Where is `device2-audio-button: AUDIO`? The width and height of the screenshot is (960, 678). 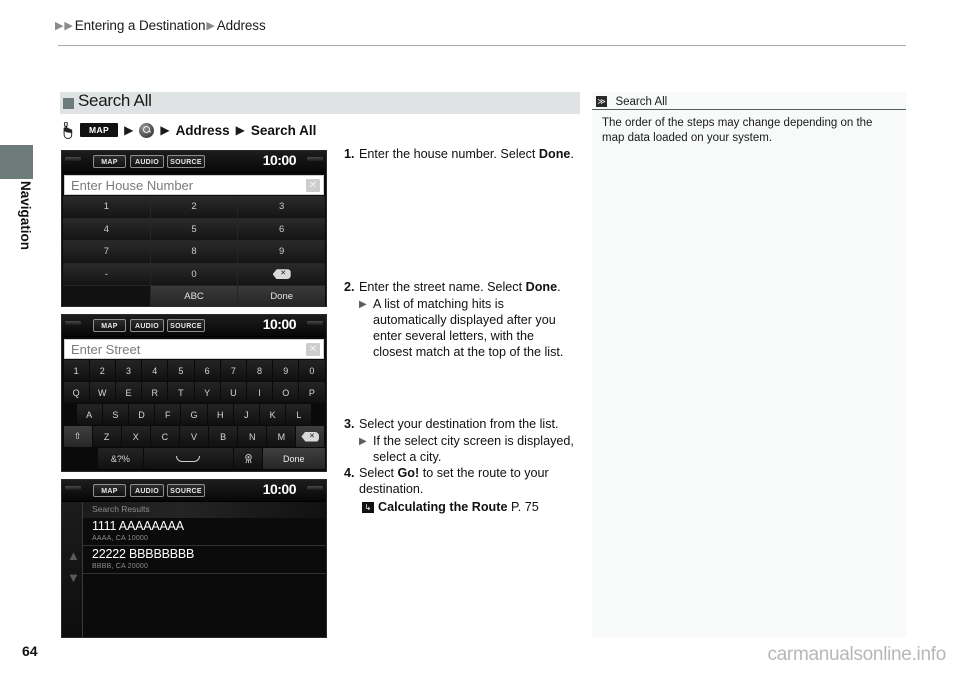 device2-audio-button: AUDIO is located at coordinates (147, 325).